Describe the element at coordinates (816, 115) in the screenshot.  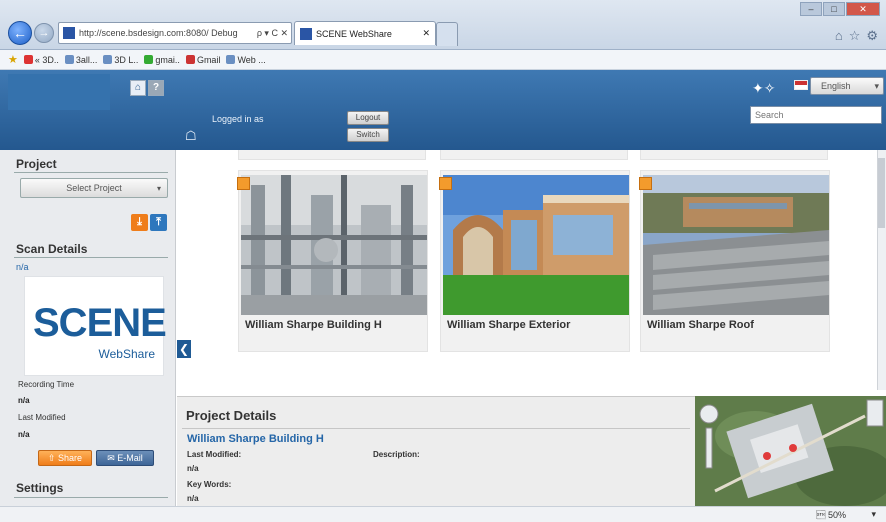
I see `search-input` at that location.